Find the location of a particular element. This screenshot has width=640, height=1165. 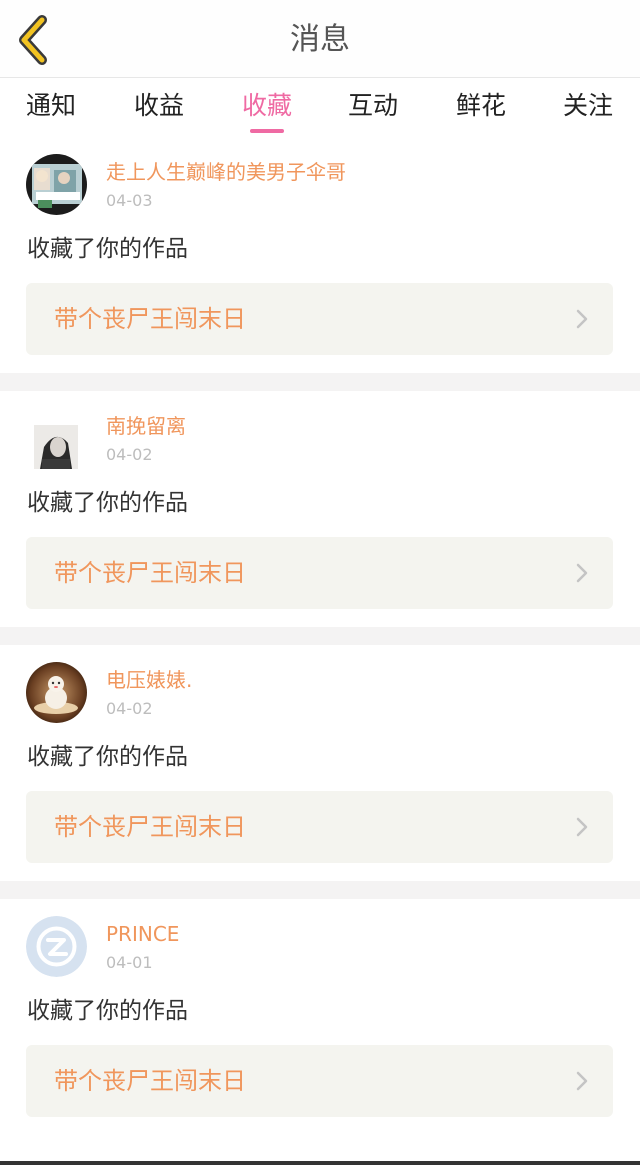

username: PRINCE is located at coordinates (142, 934).